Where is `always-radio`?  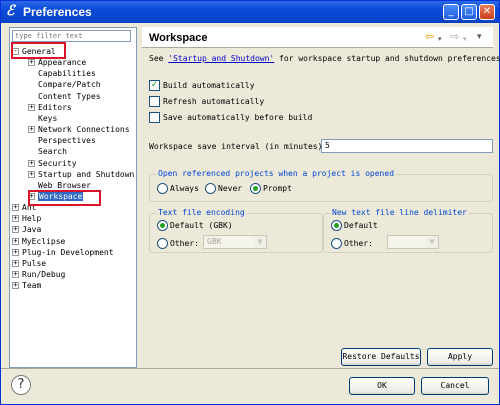 always-radio is located at coordinates (162, 188).